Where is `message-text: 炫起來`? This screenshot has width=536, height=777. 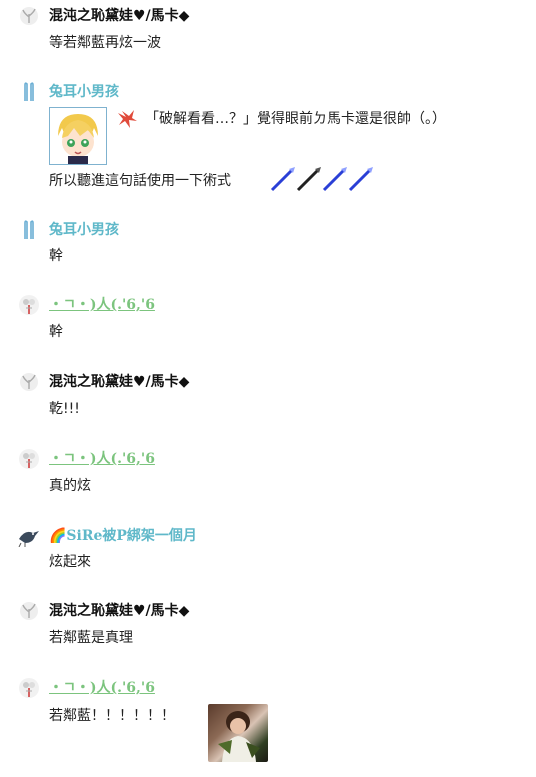
message-text: 炫起來 is located at coordinates (70, 562).